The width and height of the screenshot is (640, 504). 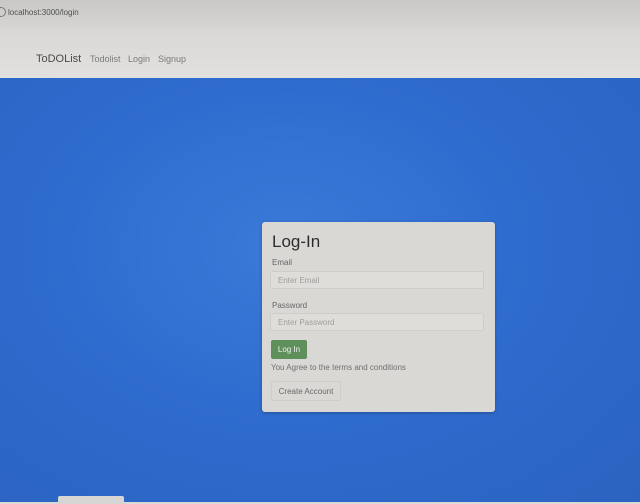 I want to click on login-title: Log-In, so click(x=296, y=241).